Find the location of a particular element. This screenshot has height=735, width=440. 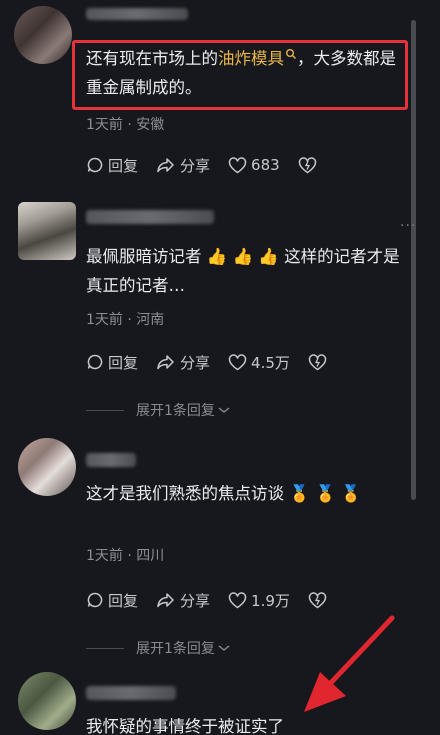

more-options-button: ··· is located at coordinates (408, 226).